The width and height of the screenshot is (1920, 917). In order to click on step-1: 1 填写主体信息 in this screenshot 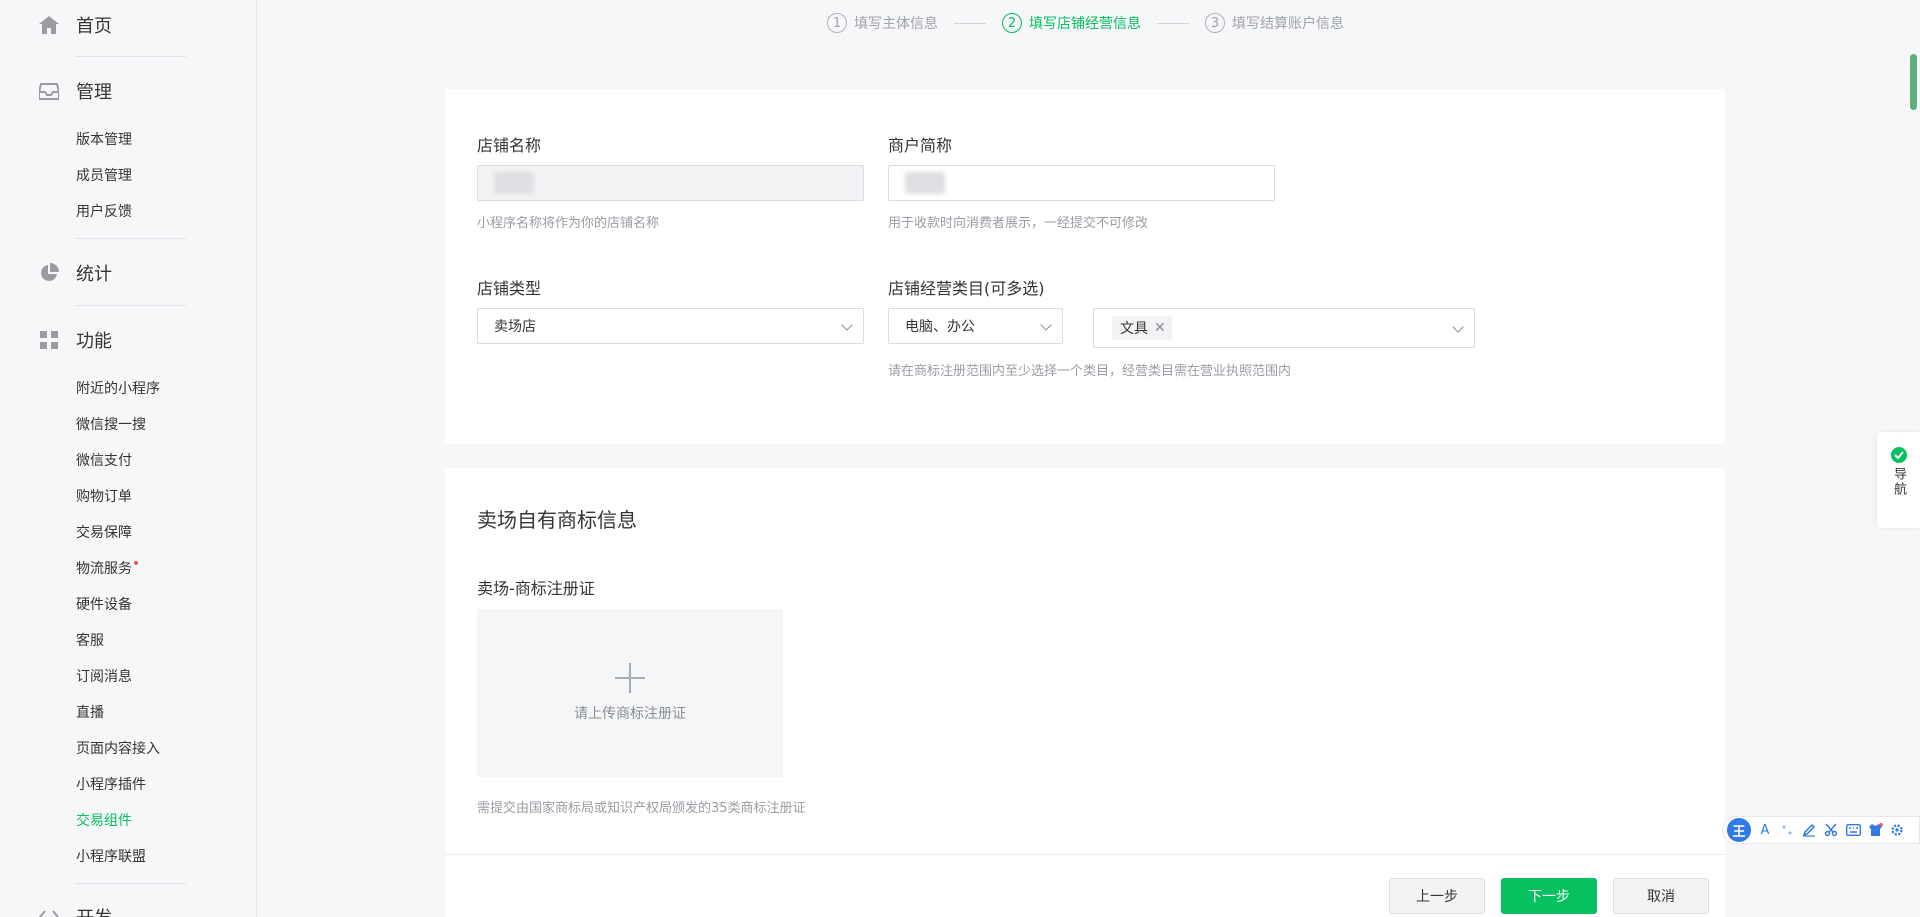, I will do `click(882, 23)`.